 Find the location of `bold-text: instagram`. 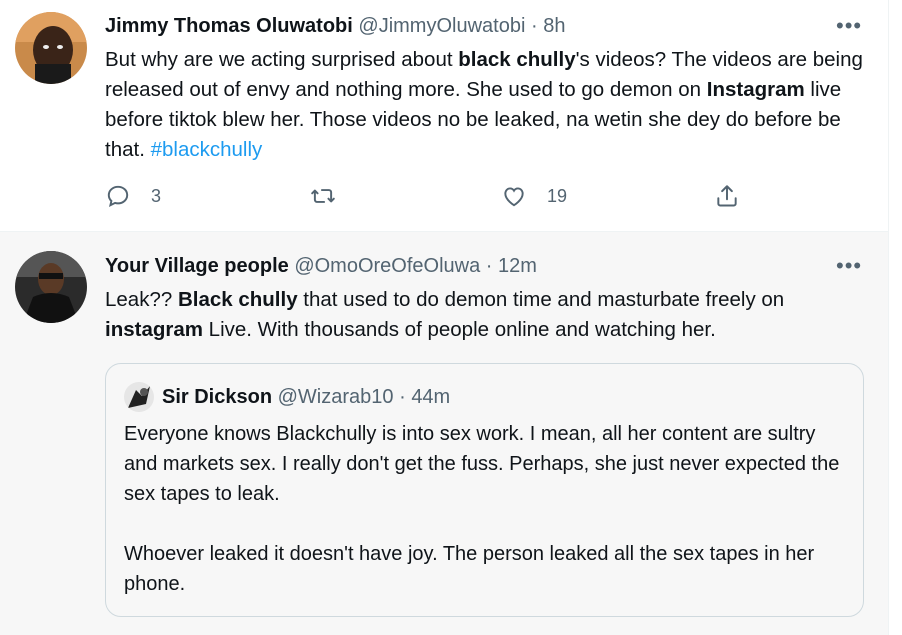

bold-text: instagram is located at coordinates (154, 329).